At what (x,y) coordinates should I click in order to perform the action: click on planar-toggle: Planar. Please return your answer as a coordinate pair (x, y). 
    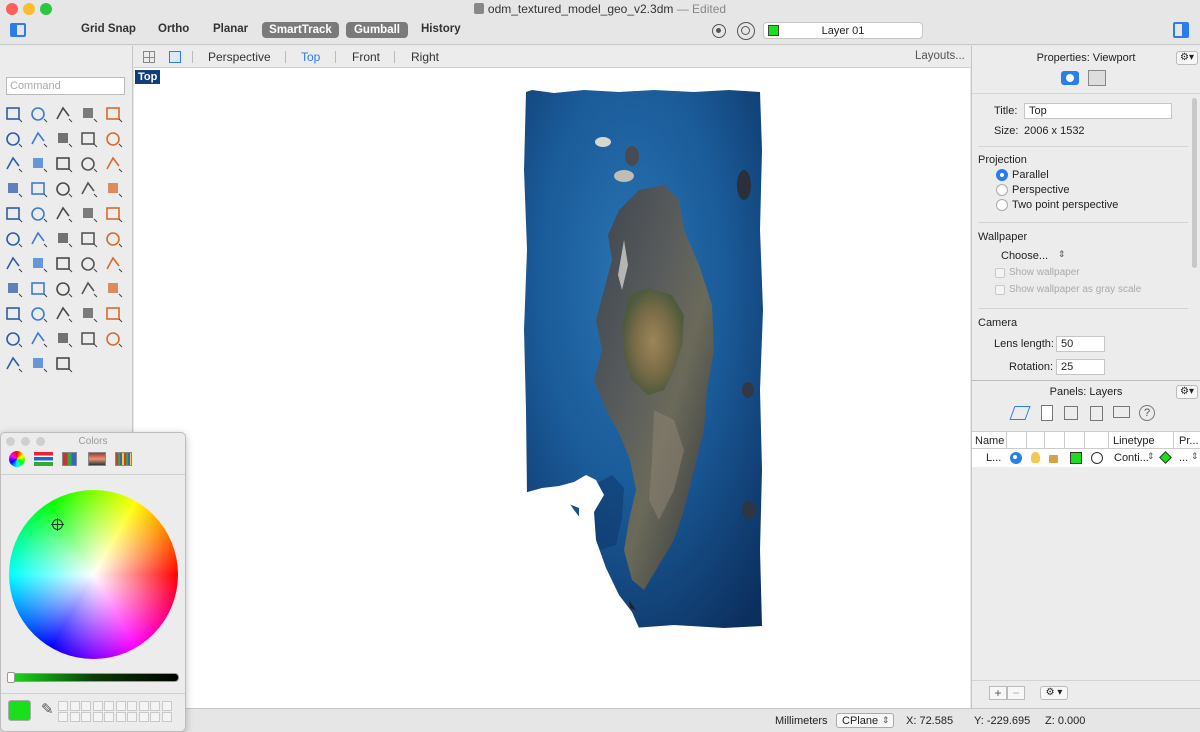
    Looking at the image, I should click on (230, 29).